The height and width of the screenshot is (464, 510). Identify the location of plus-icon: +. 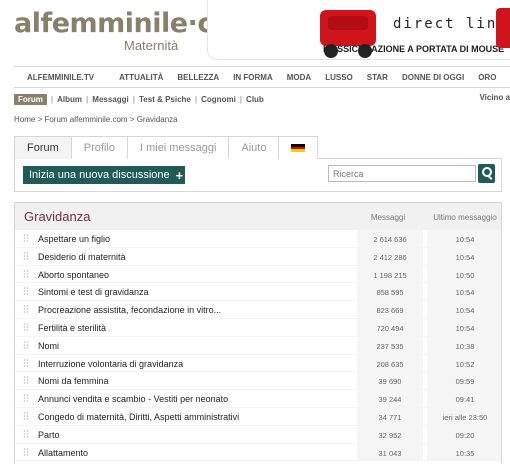
(179, 175).